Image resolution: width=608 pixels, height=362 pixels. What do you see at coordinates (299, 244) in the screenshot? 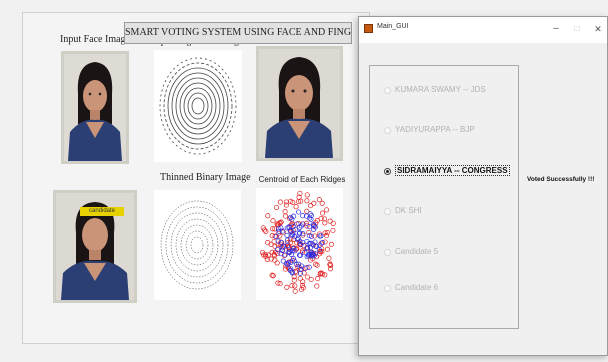
I see `centroid-ridges-image` at bounding box center [299, 244].